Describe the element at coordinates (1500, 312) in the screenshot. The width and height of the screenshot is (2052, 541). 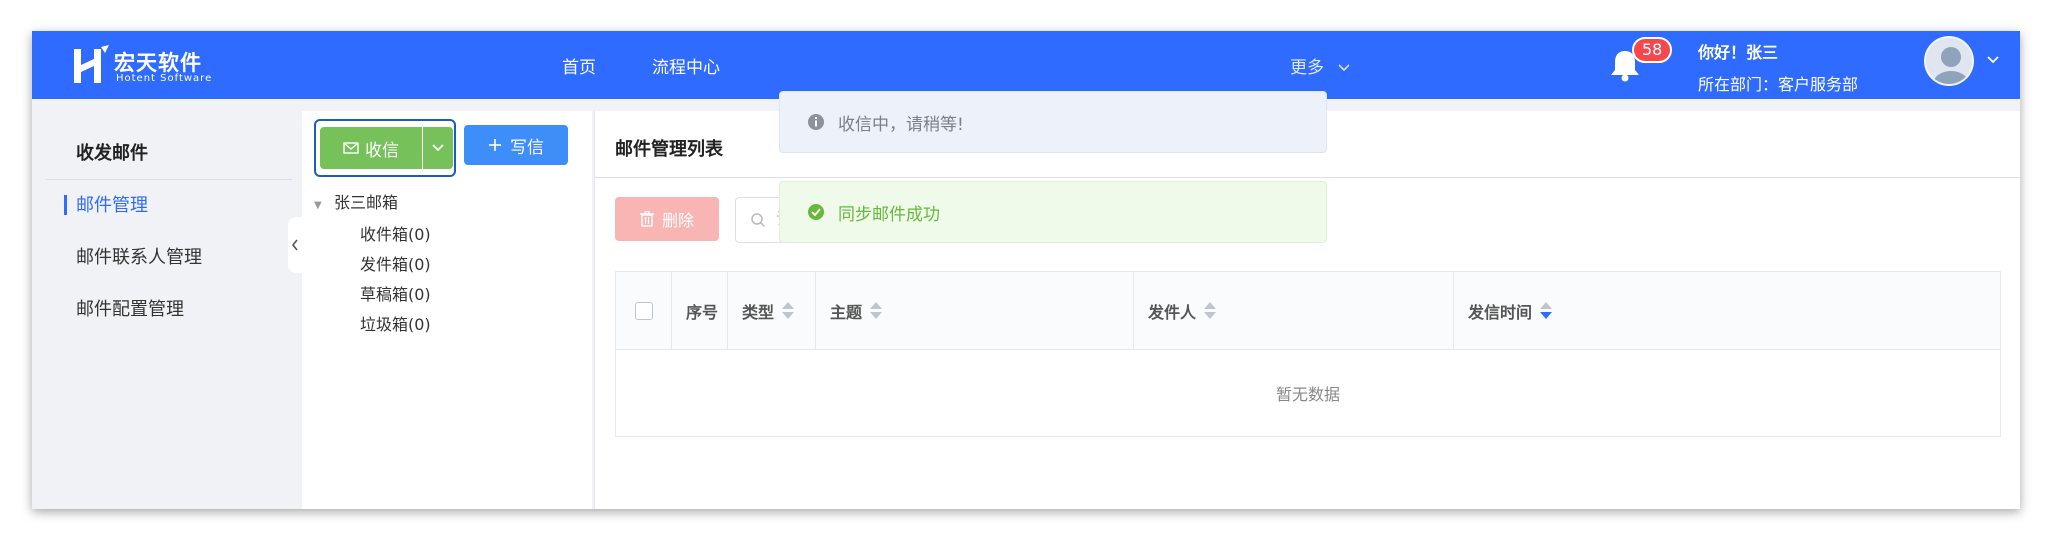
I see `th-send-time-label: 发信时间` at that location.